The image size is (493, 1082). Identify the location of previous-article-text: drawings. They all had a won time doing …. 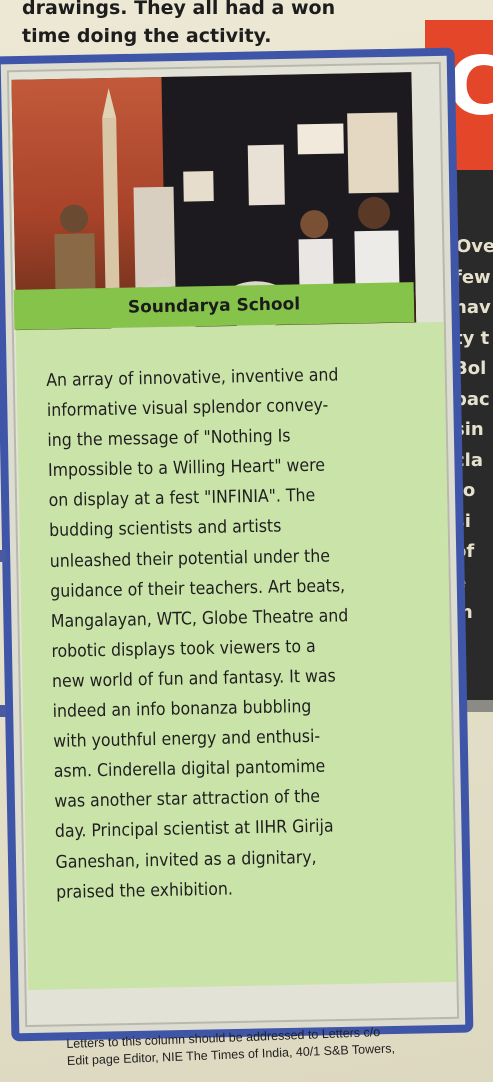
(222, 25).